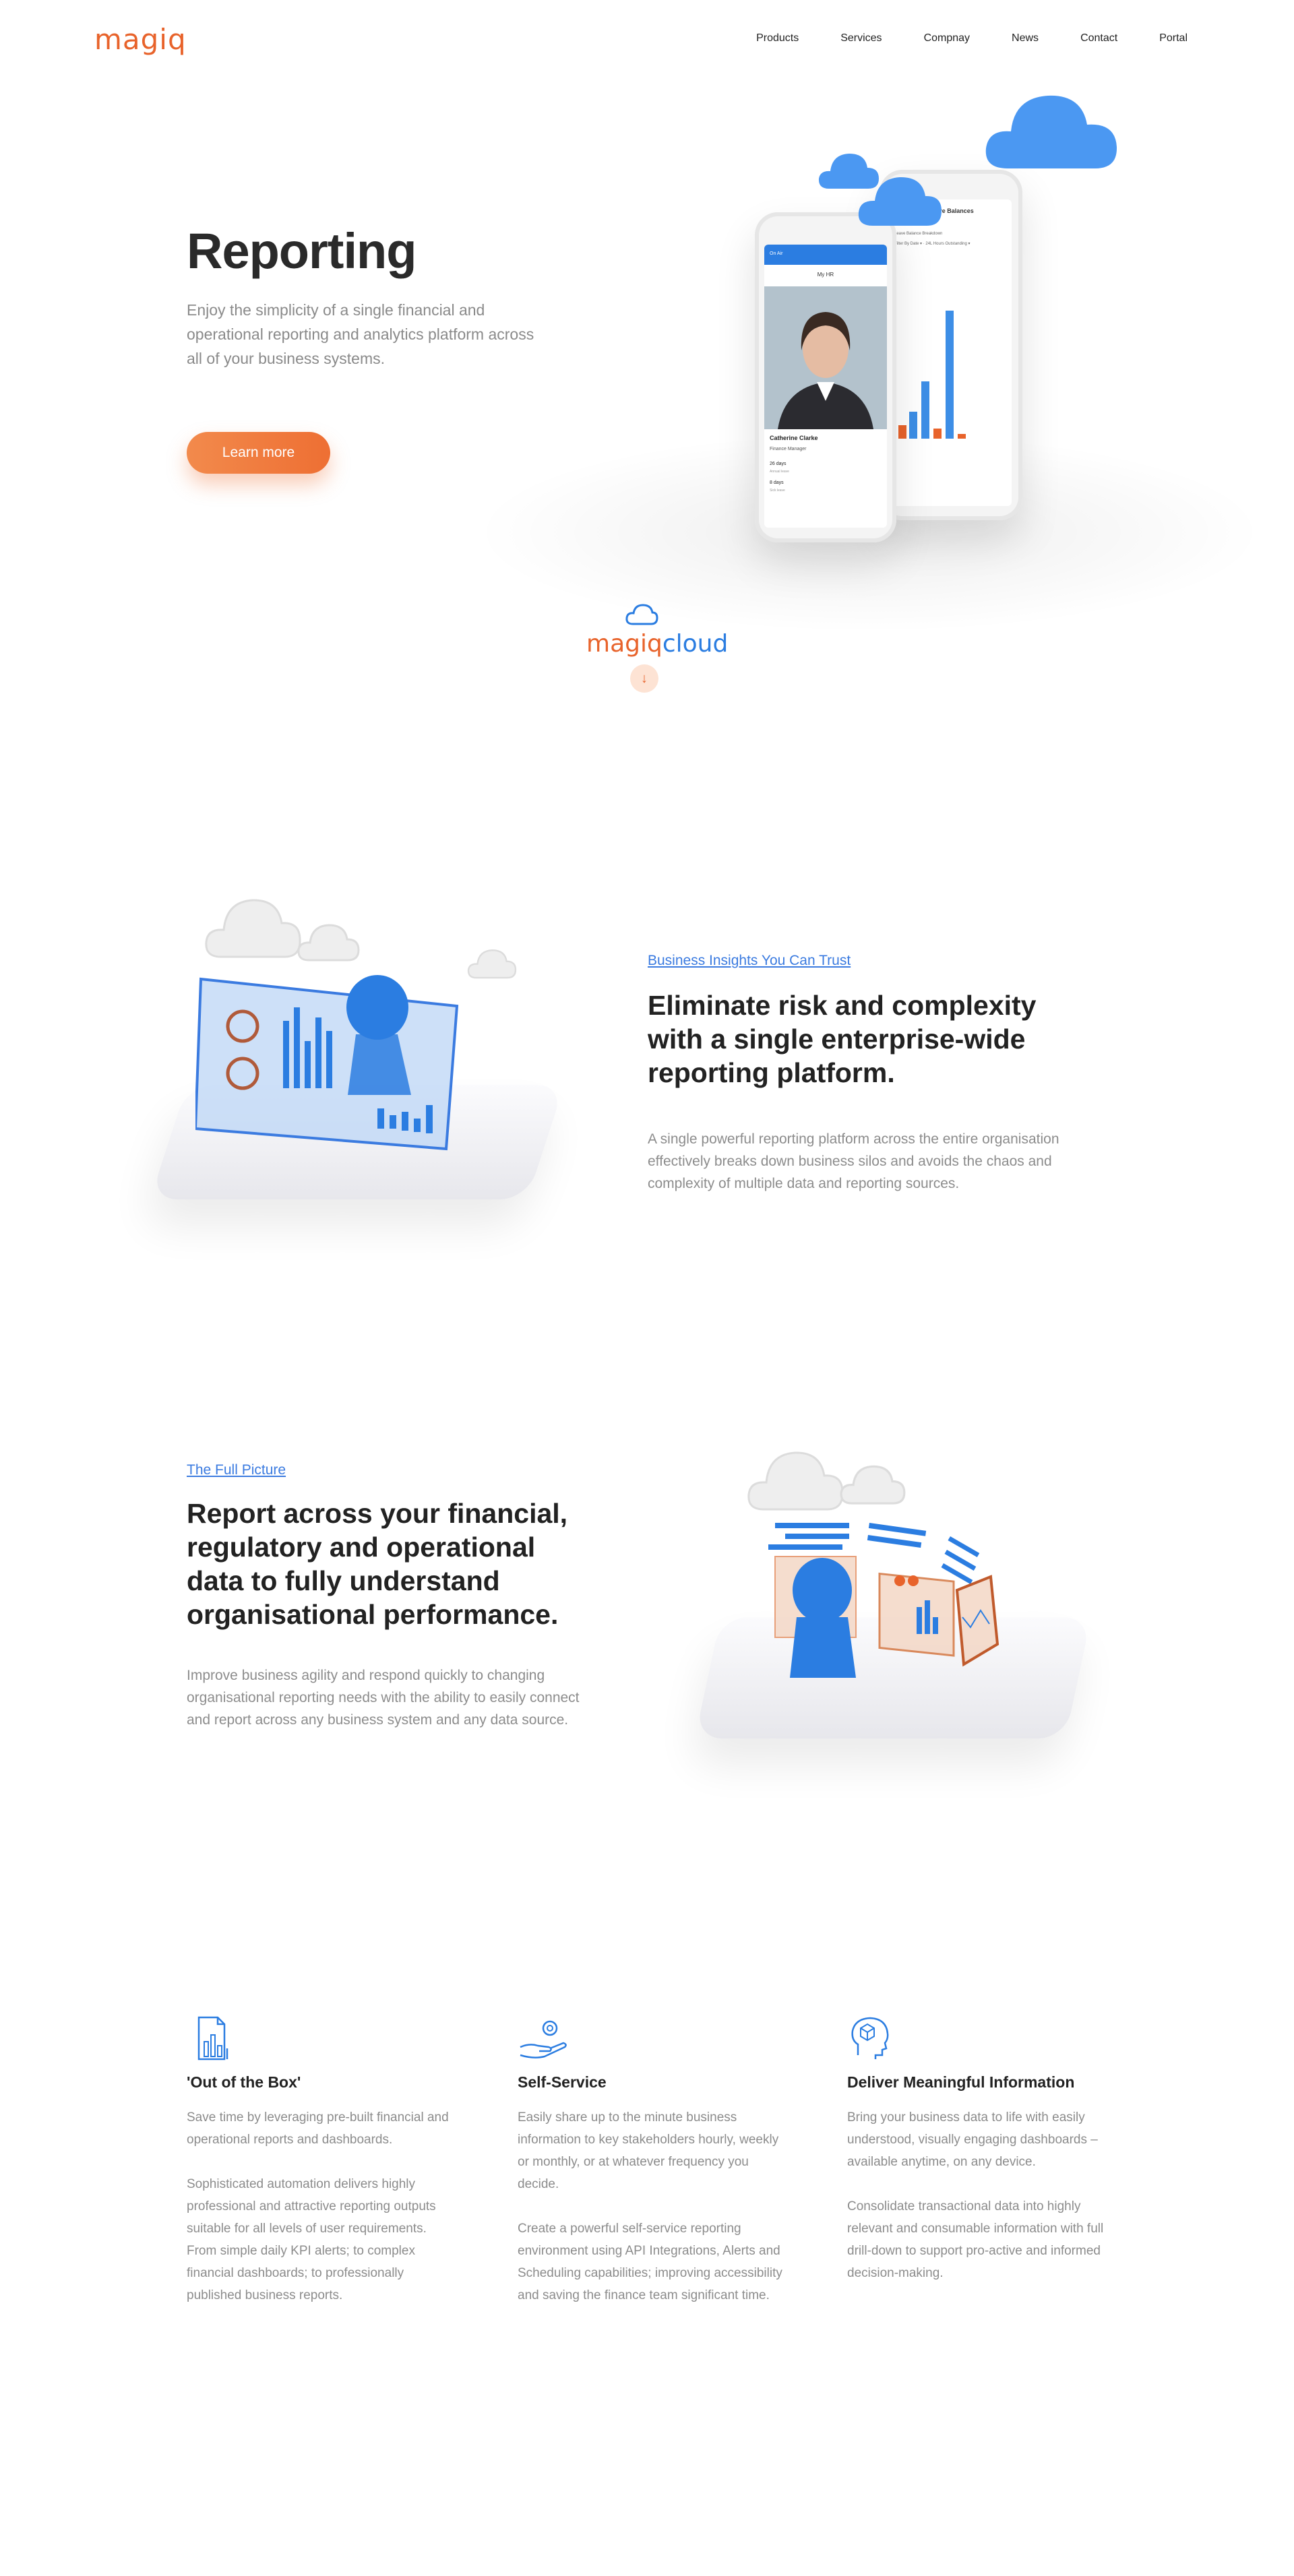 This screenshot has width=1294, height=2576. What do you see at coordinates (695, 644) in the screenshot?
I see `magiq-cloud-logo-part2: cloud` at bounding box center [695, 644].